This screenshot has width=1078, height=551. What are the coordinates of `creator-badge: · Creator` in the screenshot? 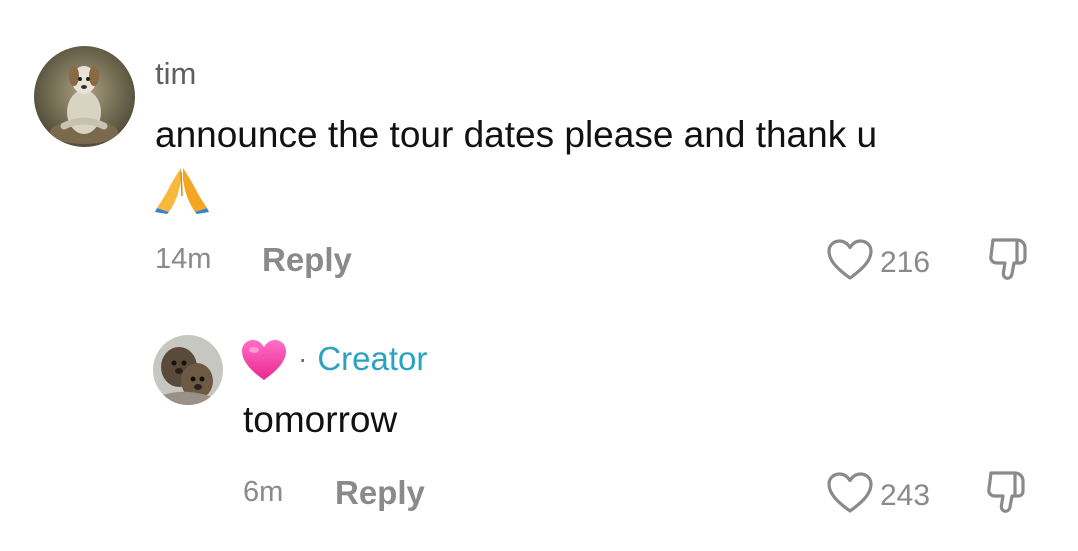 It's located at (362, 358).